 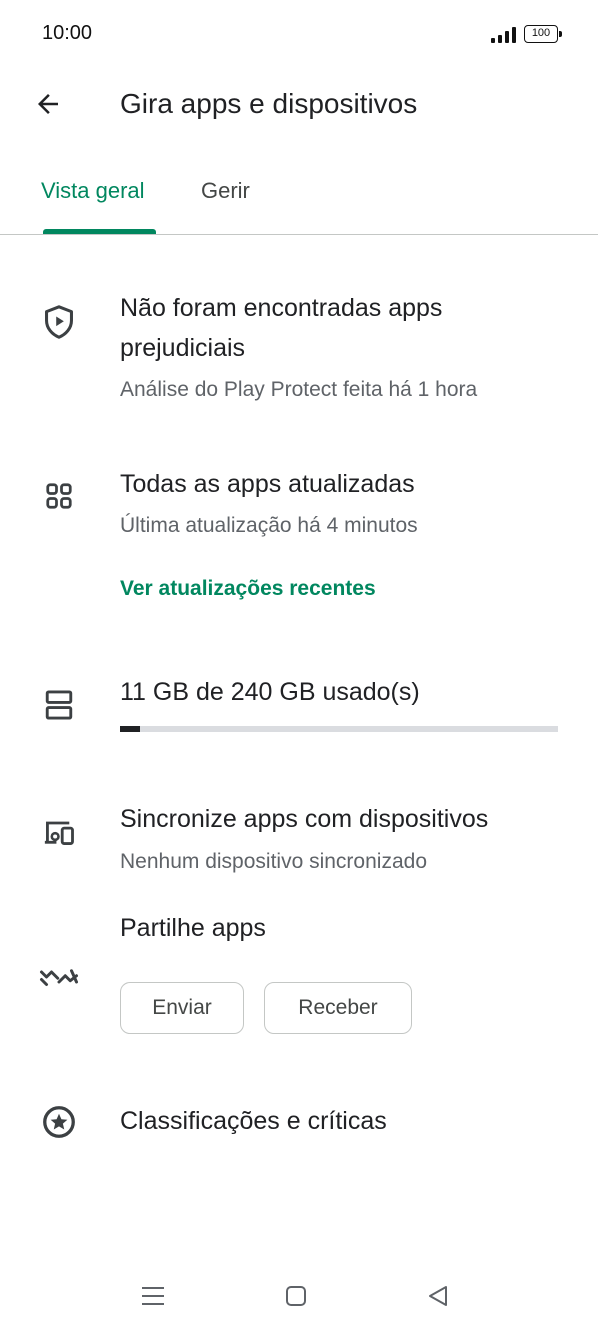 I want to click on tab-indicator, so click(x=99, y=231).